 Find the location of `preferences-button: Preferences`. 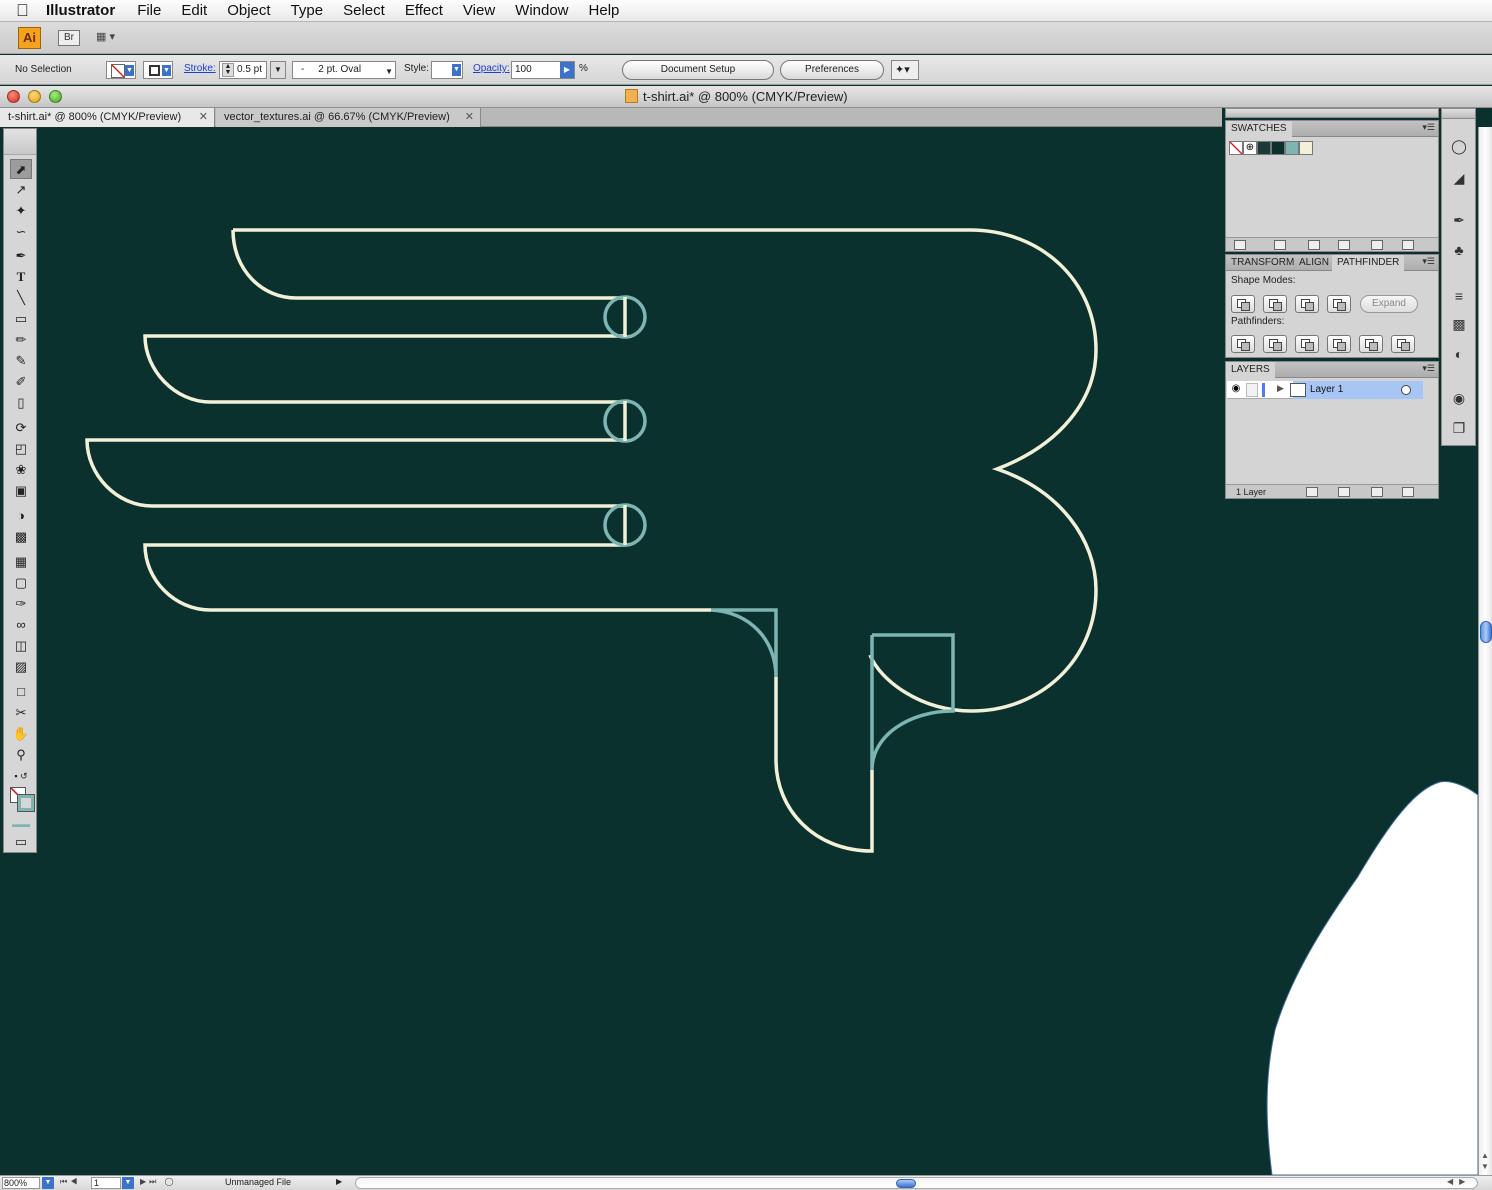

preferences-button: Preferences is located at coordinates (832, 70).